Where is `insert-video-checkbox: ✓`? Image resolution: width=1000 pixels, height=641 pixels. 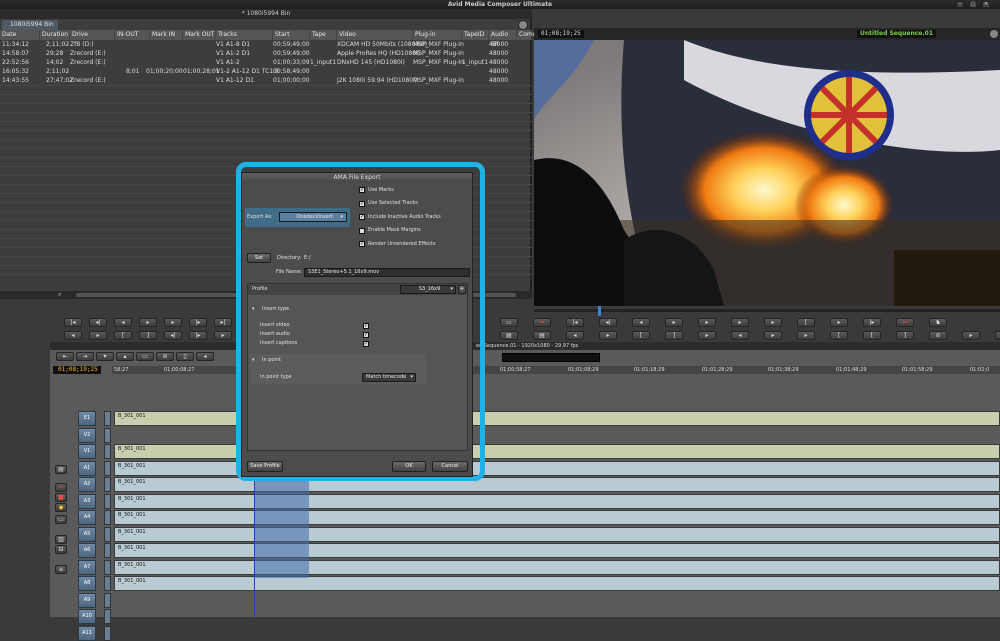
insert-video-checkbox: ✓ is located at coordinates (366, 326).